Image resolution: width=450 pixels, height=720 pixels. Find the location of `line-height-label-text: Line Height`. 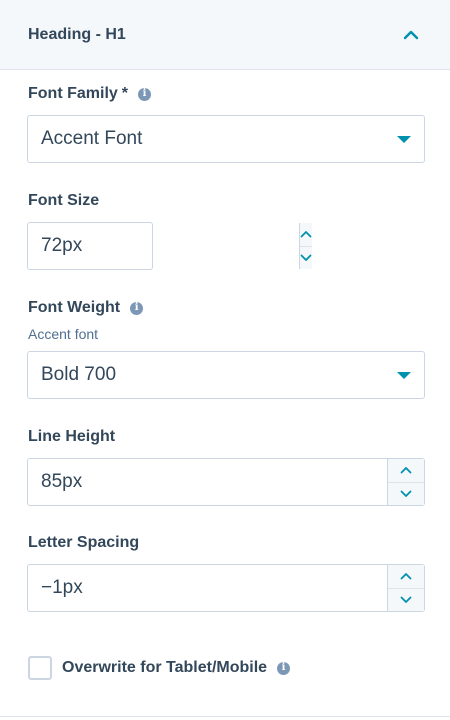

line-height-label-text: Line Height is located at coordinates (72, 436).